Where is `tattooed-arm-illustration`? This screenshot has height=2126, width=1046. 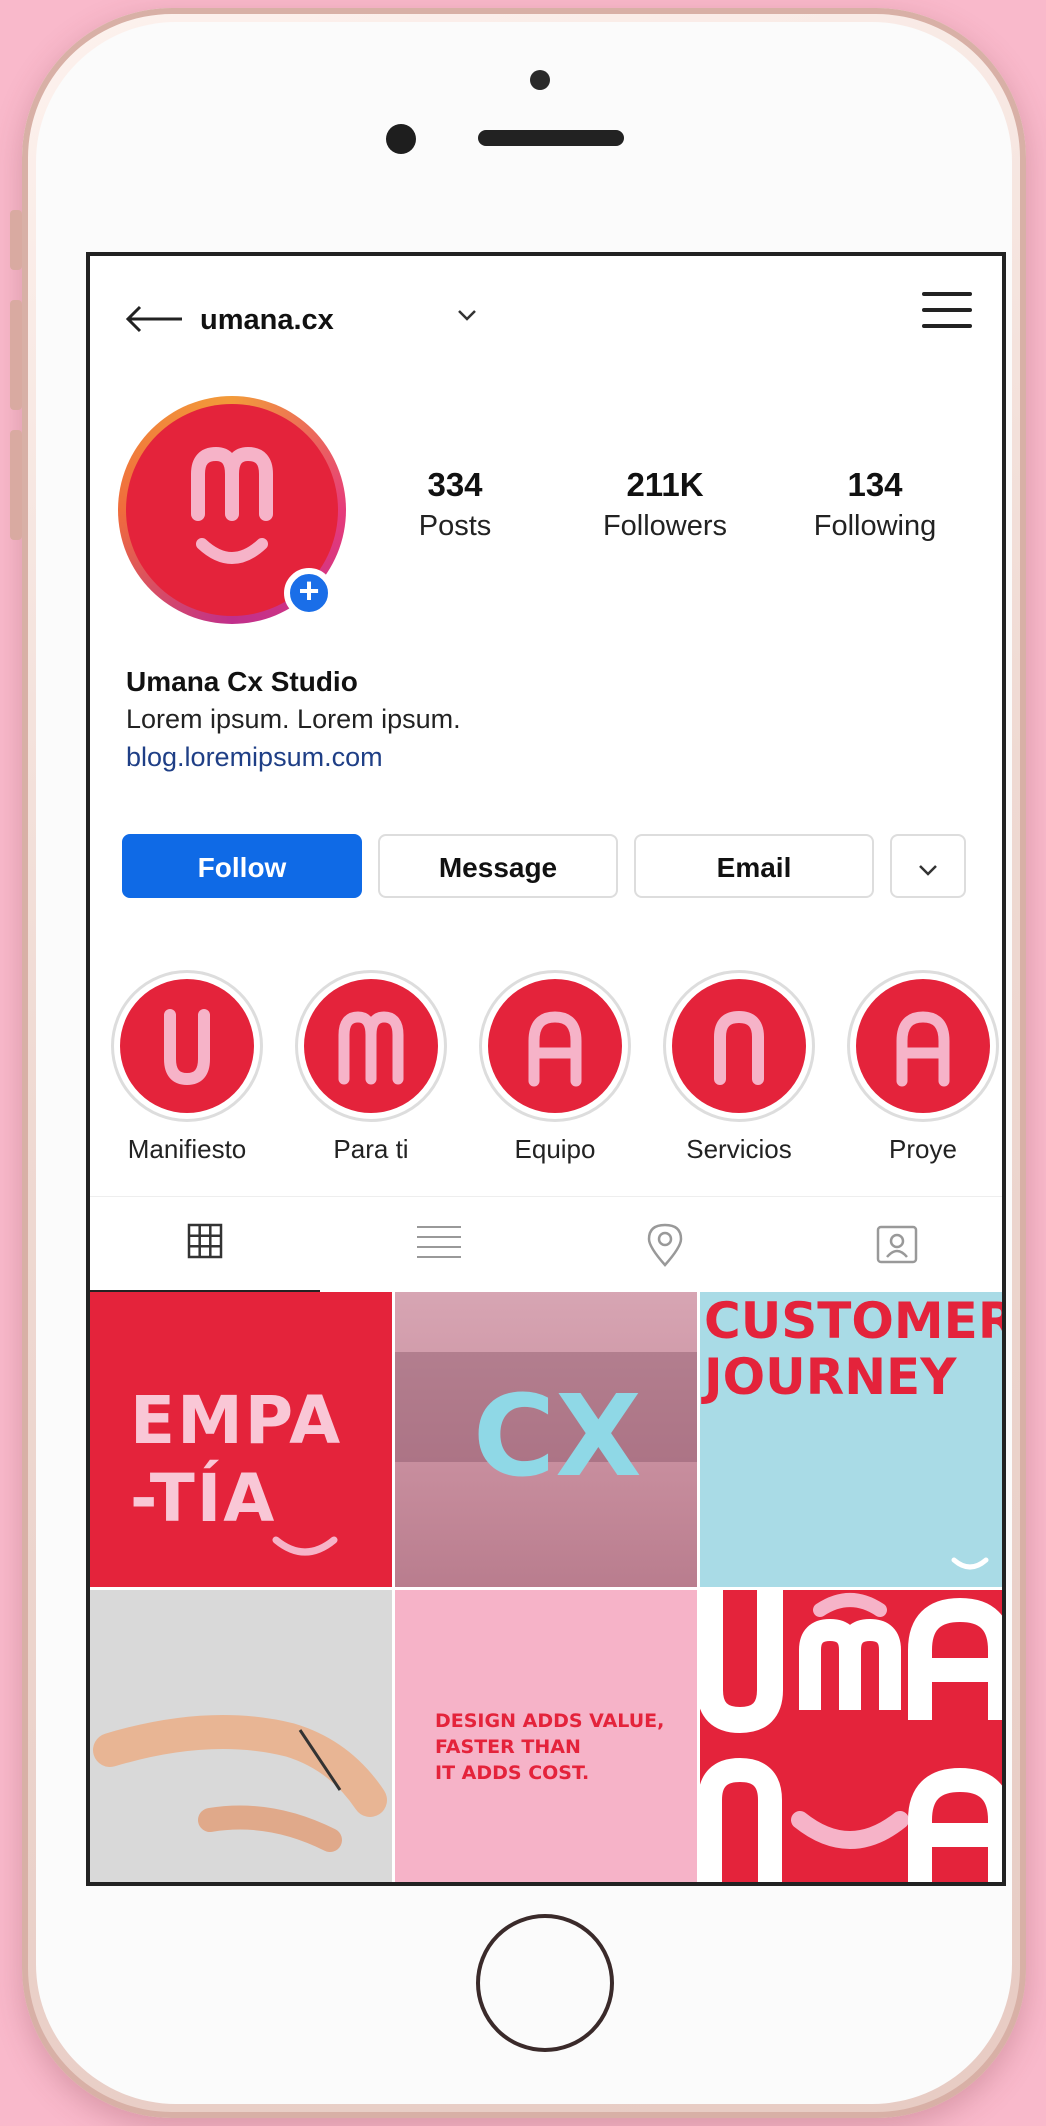 tattooed-arm-illustration is located at coordinates (240, 1783).